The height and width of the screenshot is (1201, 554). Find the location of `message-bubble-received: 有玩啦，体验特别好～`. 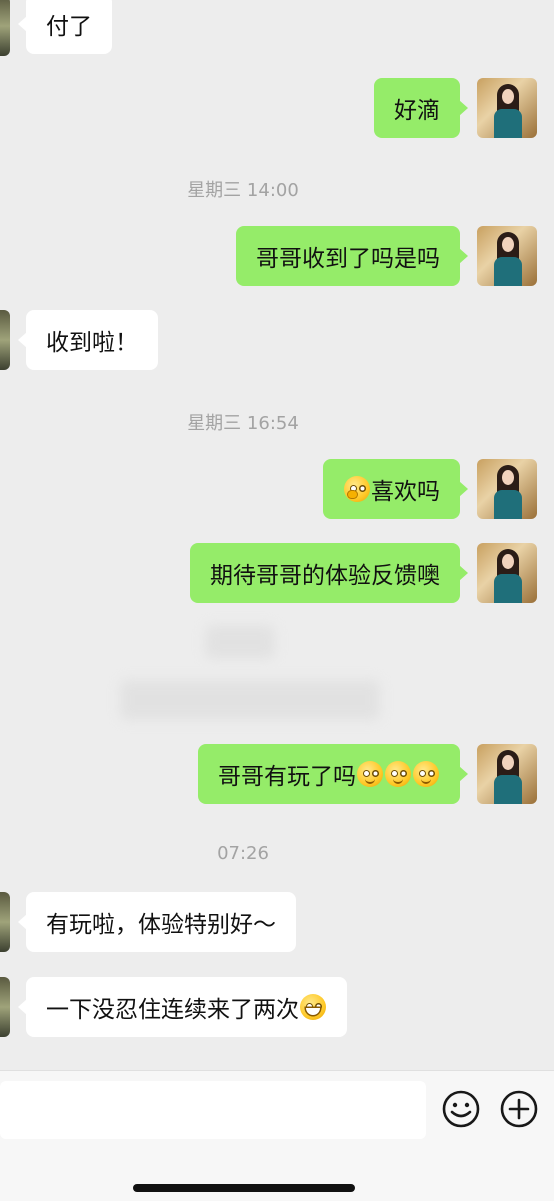

message-bubble-received: 有玩啦，体验特别好～ is located at coordinates (157, 922).